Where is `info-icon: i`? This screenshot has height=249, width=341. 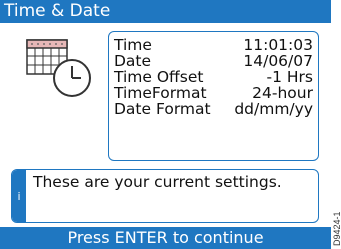 info-icon: i is located at coordinates (19, 196).